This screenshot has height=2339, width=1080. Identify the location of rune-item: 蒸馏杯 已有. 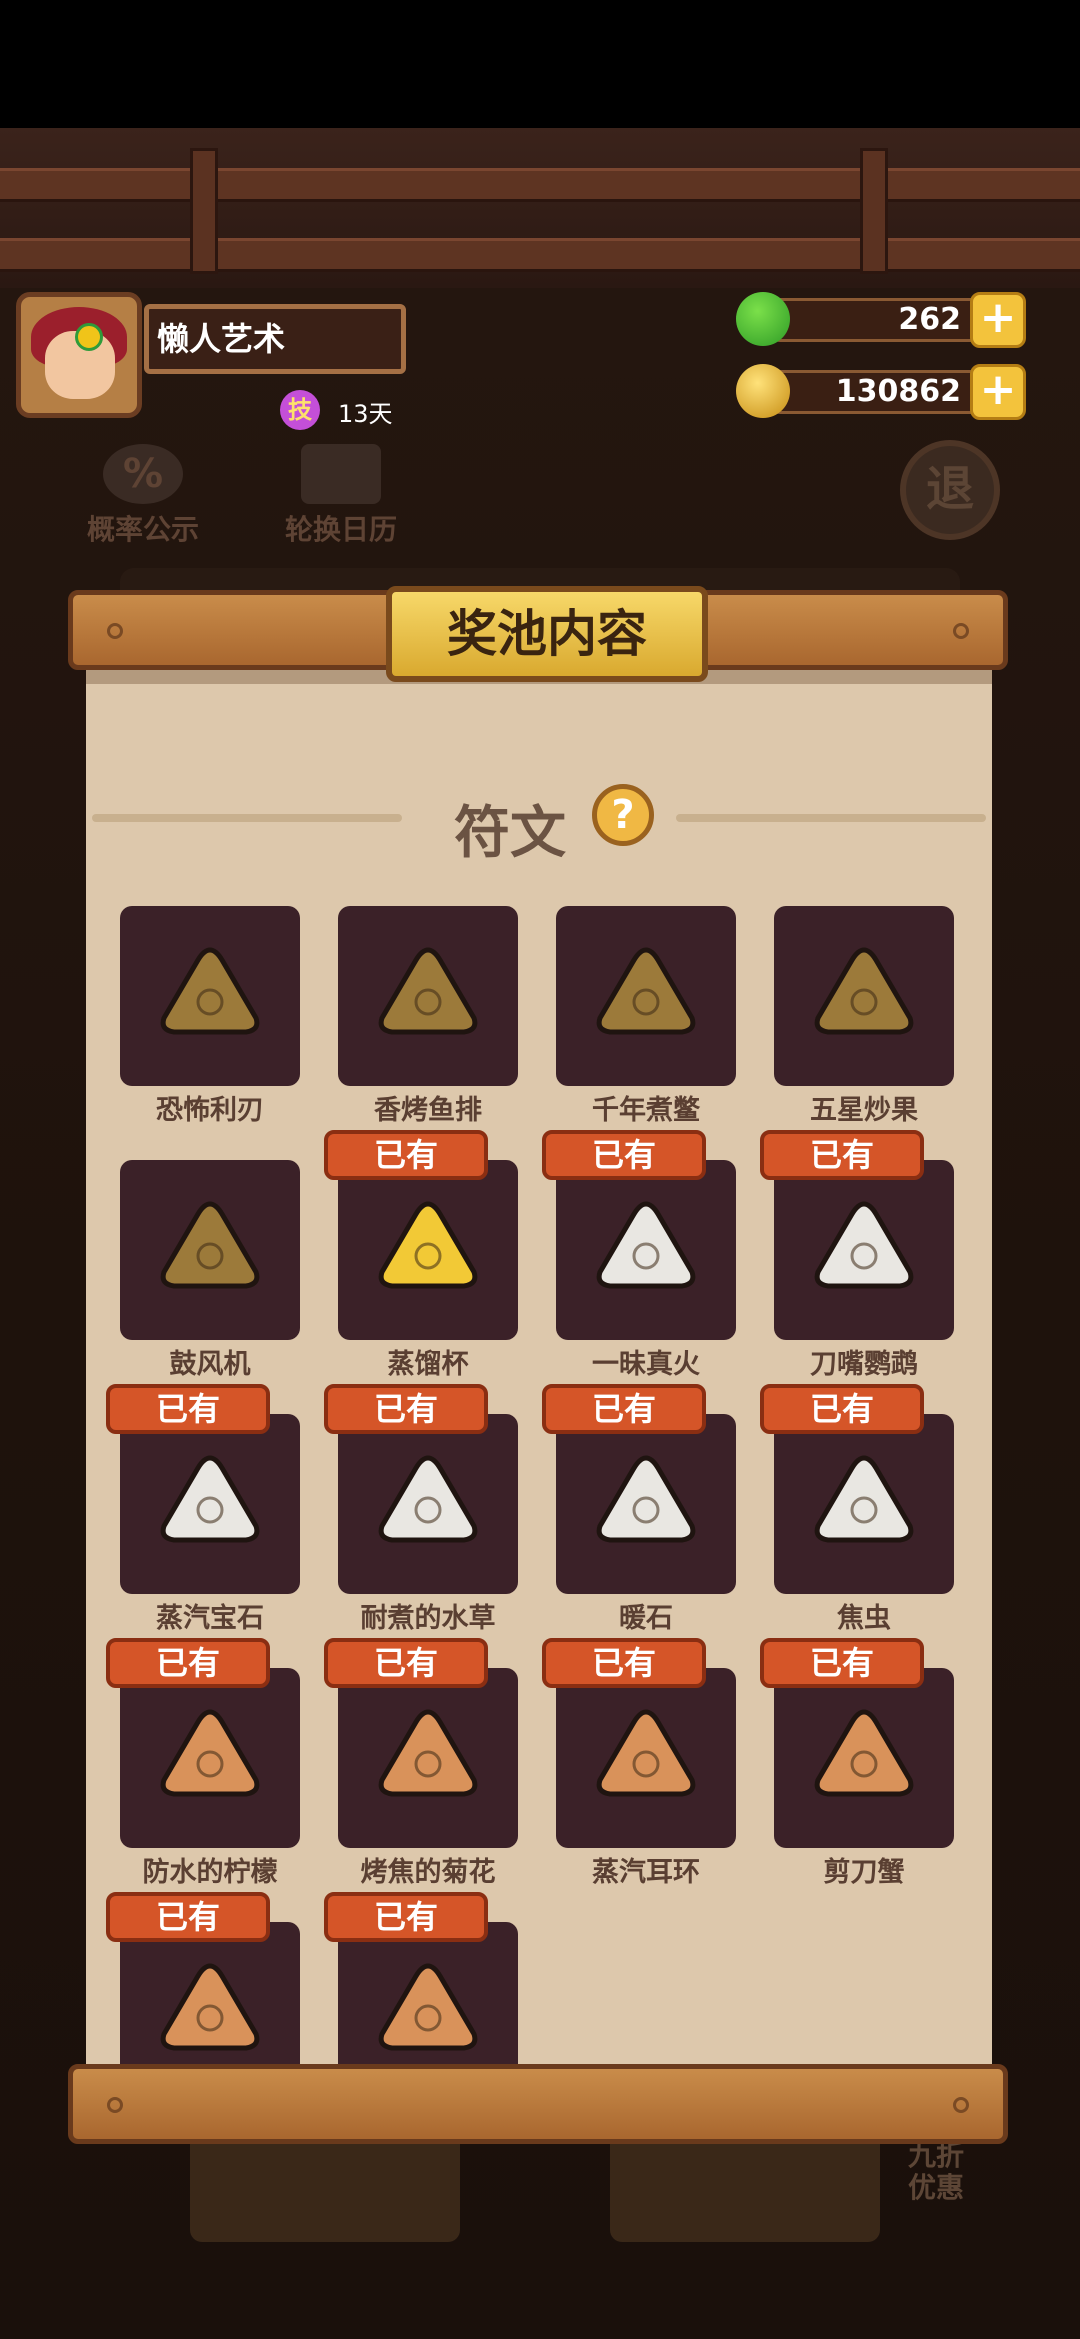
(421, 1255).